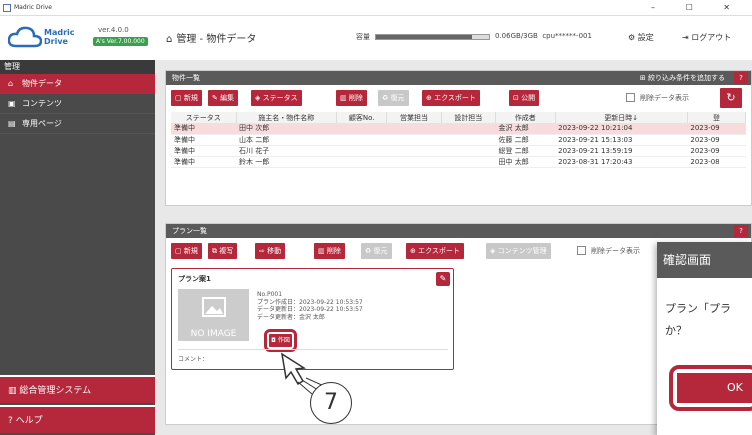 The height and width of the screenshot is (435, 752). Describe the element at coordinates (397, 98) in the screenshot. I see `restore-label: 復元` at that location.